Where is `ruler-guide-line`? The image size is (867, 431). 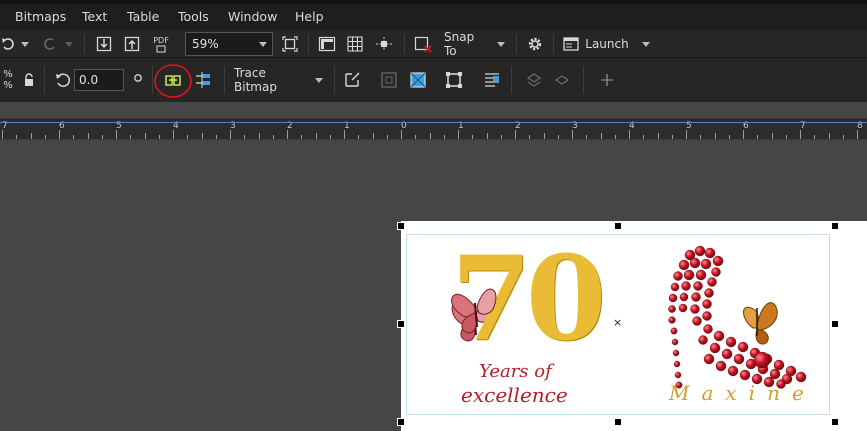 ruler-guide-line is located at coordinates (433, 122).